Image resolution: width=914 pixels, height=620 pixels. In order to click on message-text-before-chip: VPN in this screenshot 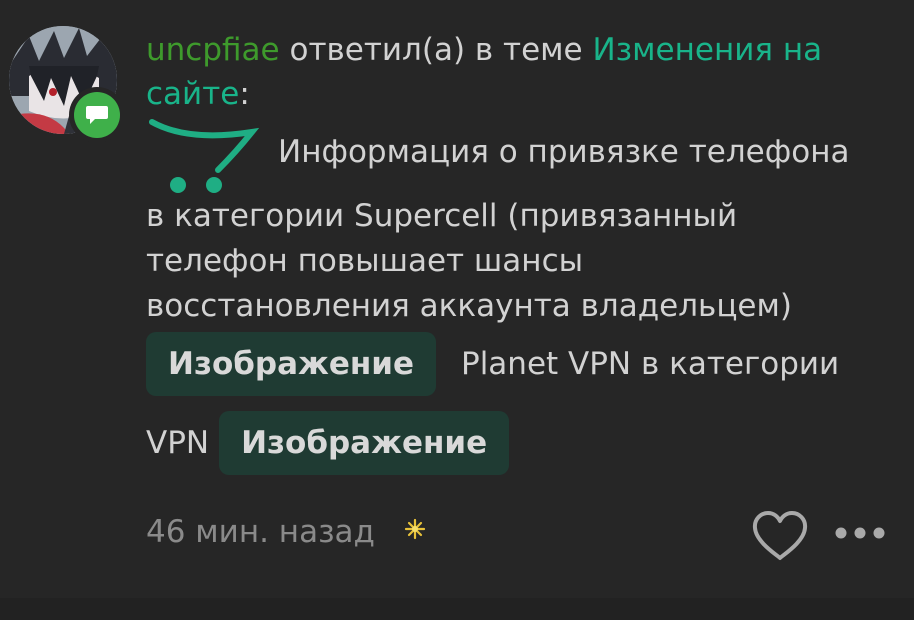, I will do `click(178, 443)`.